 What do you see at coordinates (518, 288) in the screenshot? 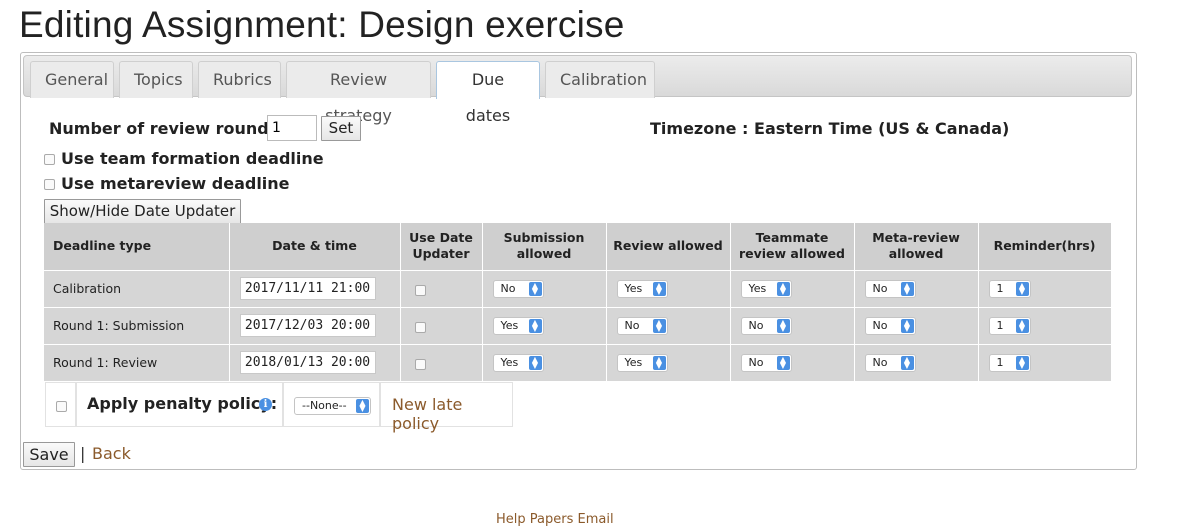
I see `submission-select: No ▲ ▼` at bounding box center [518, 288].